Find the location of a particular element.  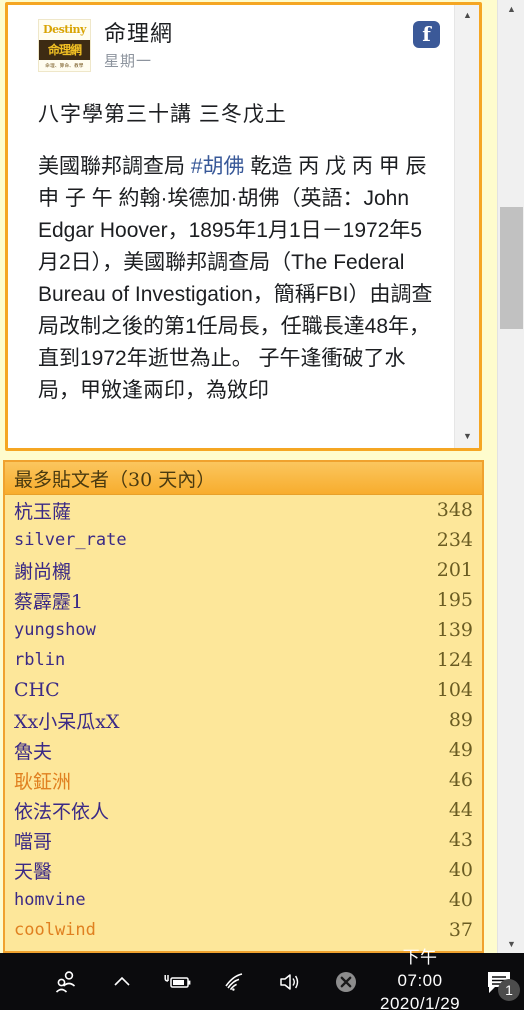

post-body-lead: 美國聯邦調查局 is located at coordinates (114, 167).